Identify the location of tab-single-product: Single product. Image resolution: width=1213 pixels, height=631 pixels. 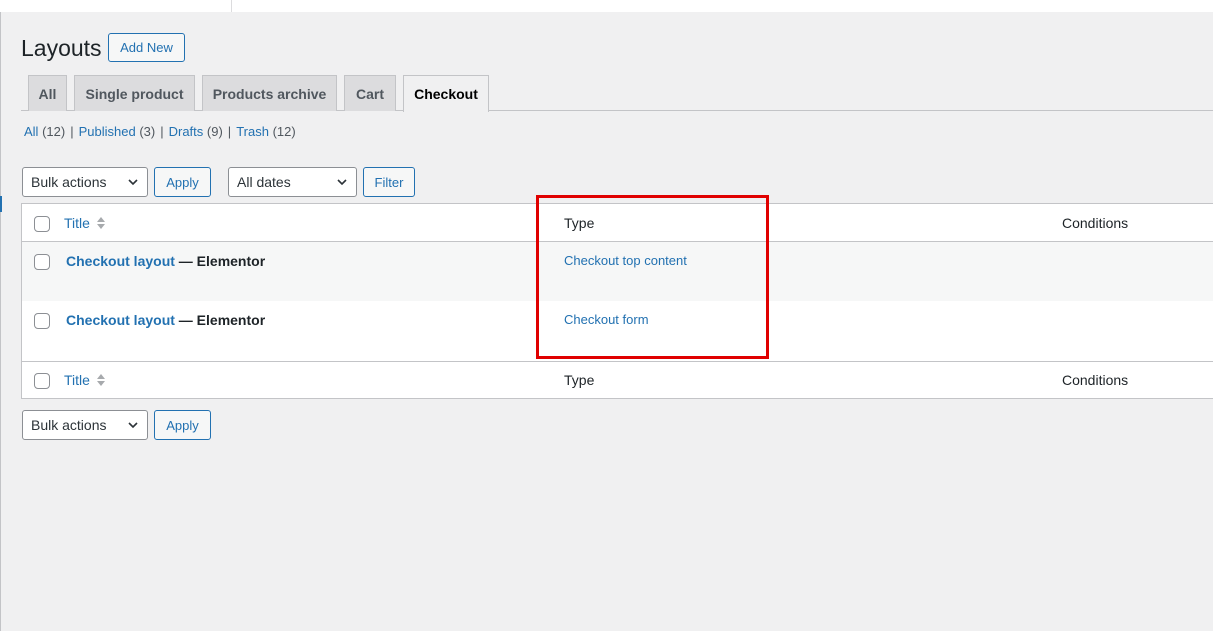
(134, 93).